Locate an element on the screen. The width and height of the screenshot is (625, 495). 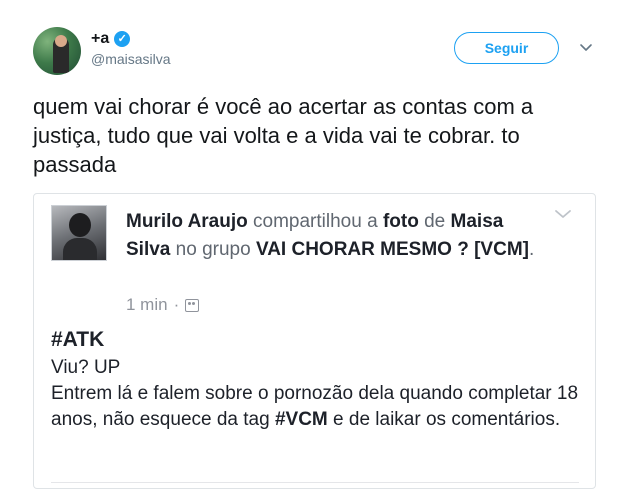
fb-menu-chevron-icon is located at coordinates (563, 214).